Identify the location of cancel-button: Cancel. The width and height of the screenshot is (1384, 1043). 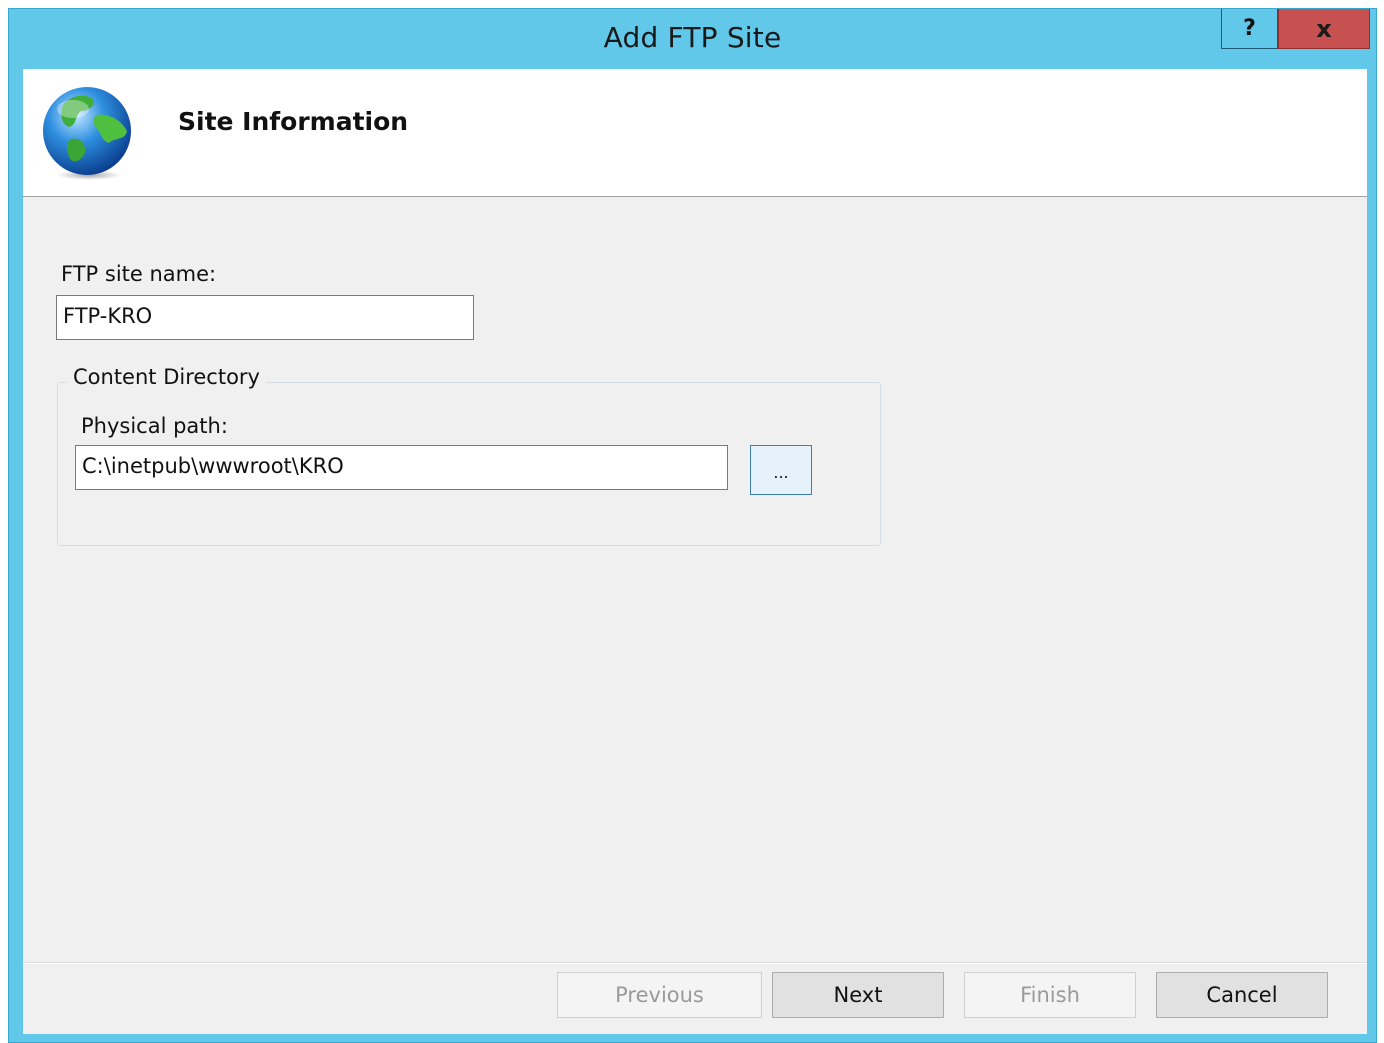
(1242, 995).